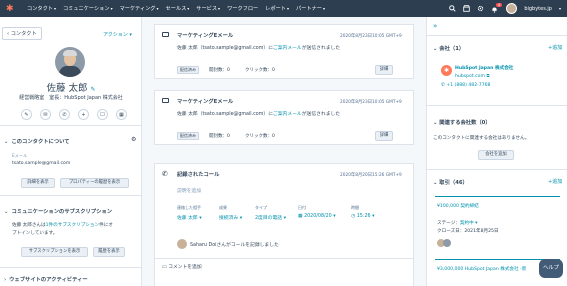  I want to click on back-to-contacts-button: ‹ コンタクト, so click(22, 33).